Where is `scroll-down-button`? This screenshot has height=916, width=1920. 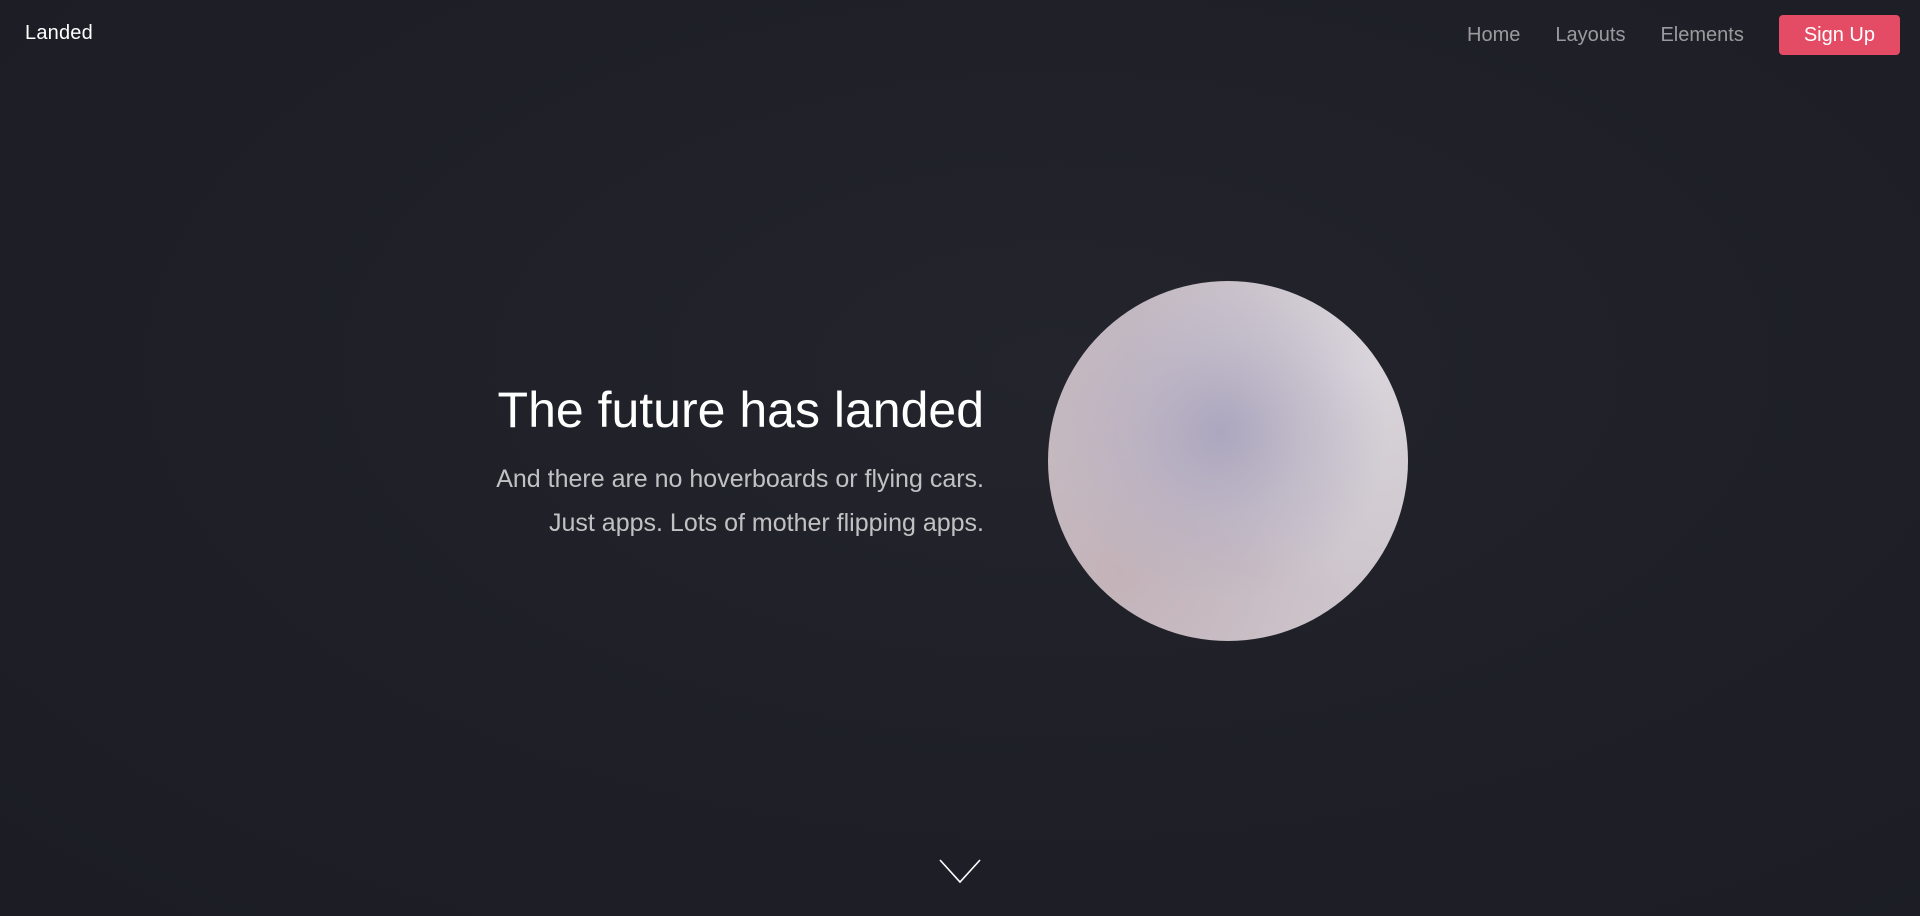
scroll-down-button is located at coordinates (960, 871).